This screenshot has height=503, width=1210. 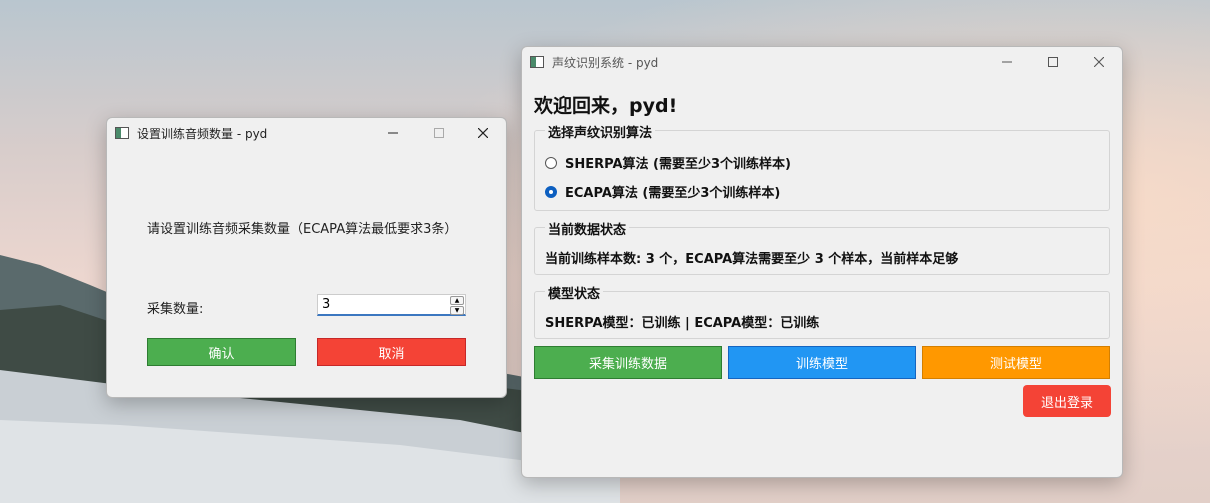 I want to click on dialog-prompt: 请设置训练音频采集数量（ECAPA算法最低要求3条）, so click(x=302, y=229).